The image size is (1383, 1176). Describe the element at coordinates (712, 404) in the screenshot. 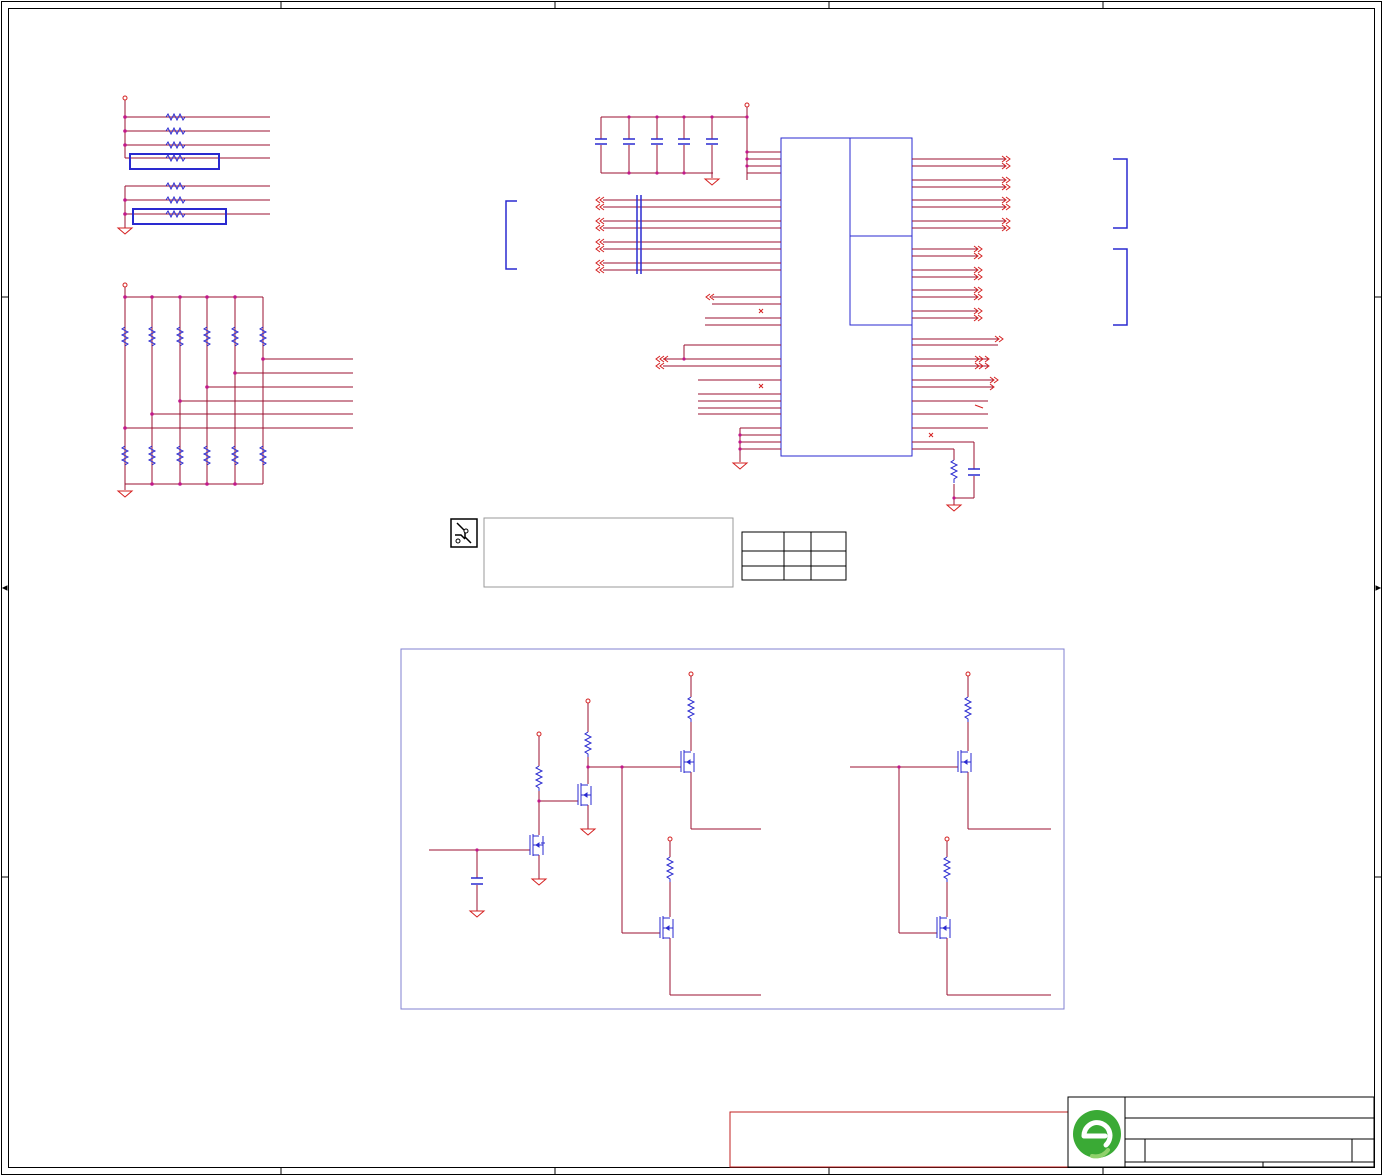

I see `ic-left-junctions` at that location.